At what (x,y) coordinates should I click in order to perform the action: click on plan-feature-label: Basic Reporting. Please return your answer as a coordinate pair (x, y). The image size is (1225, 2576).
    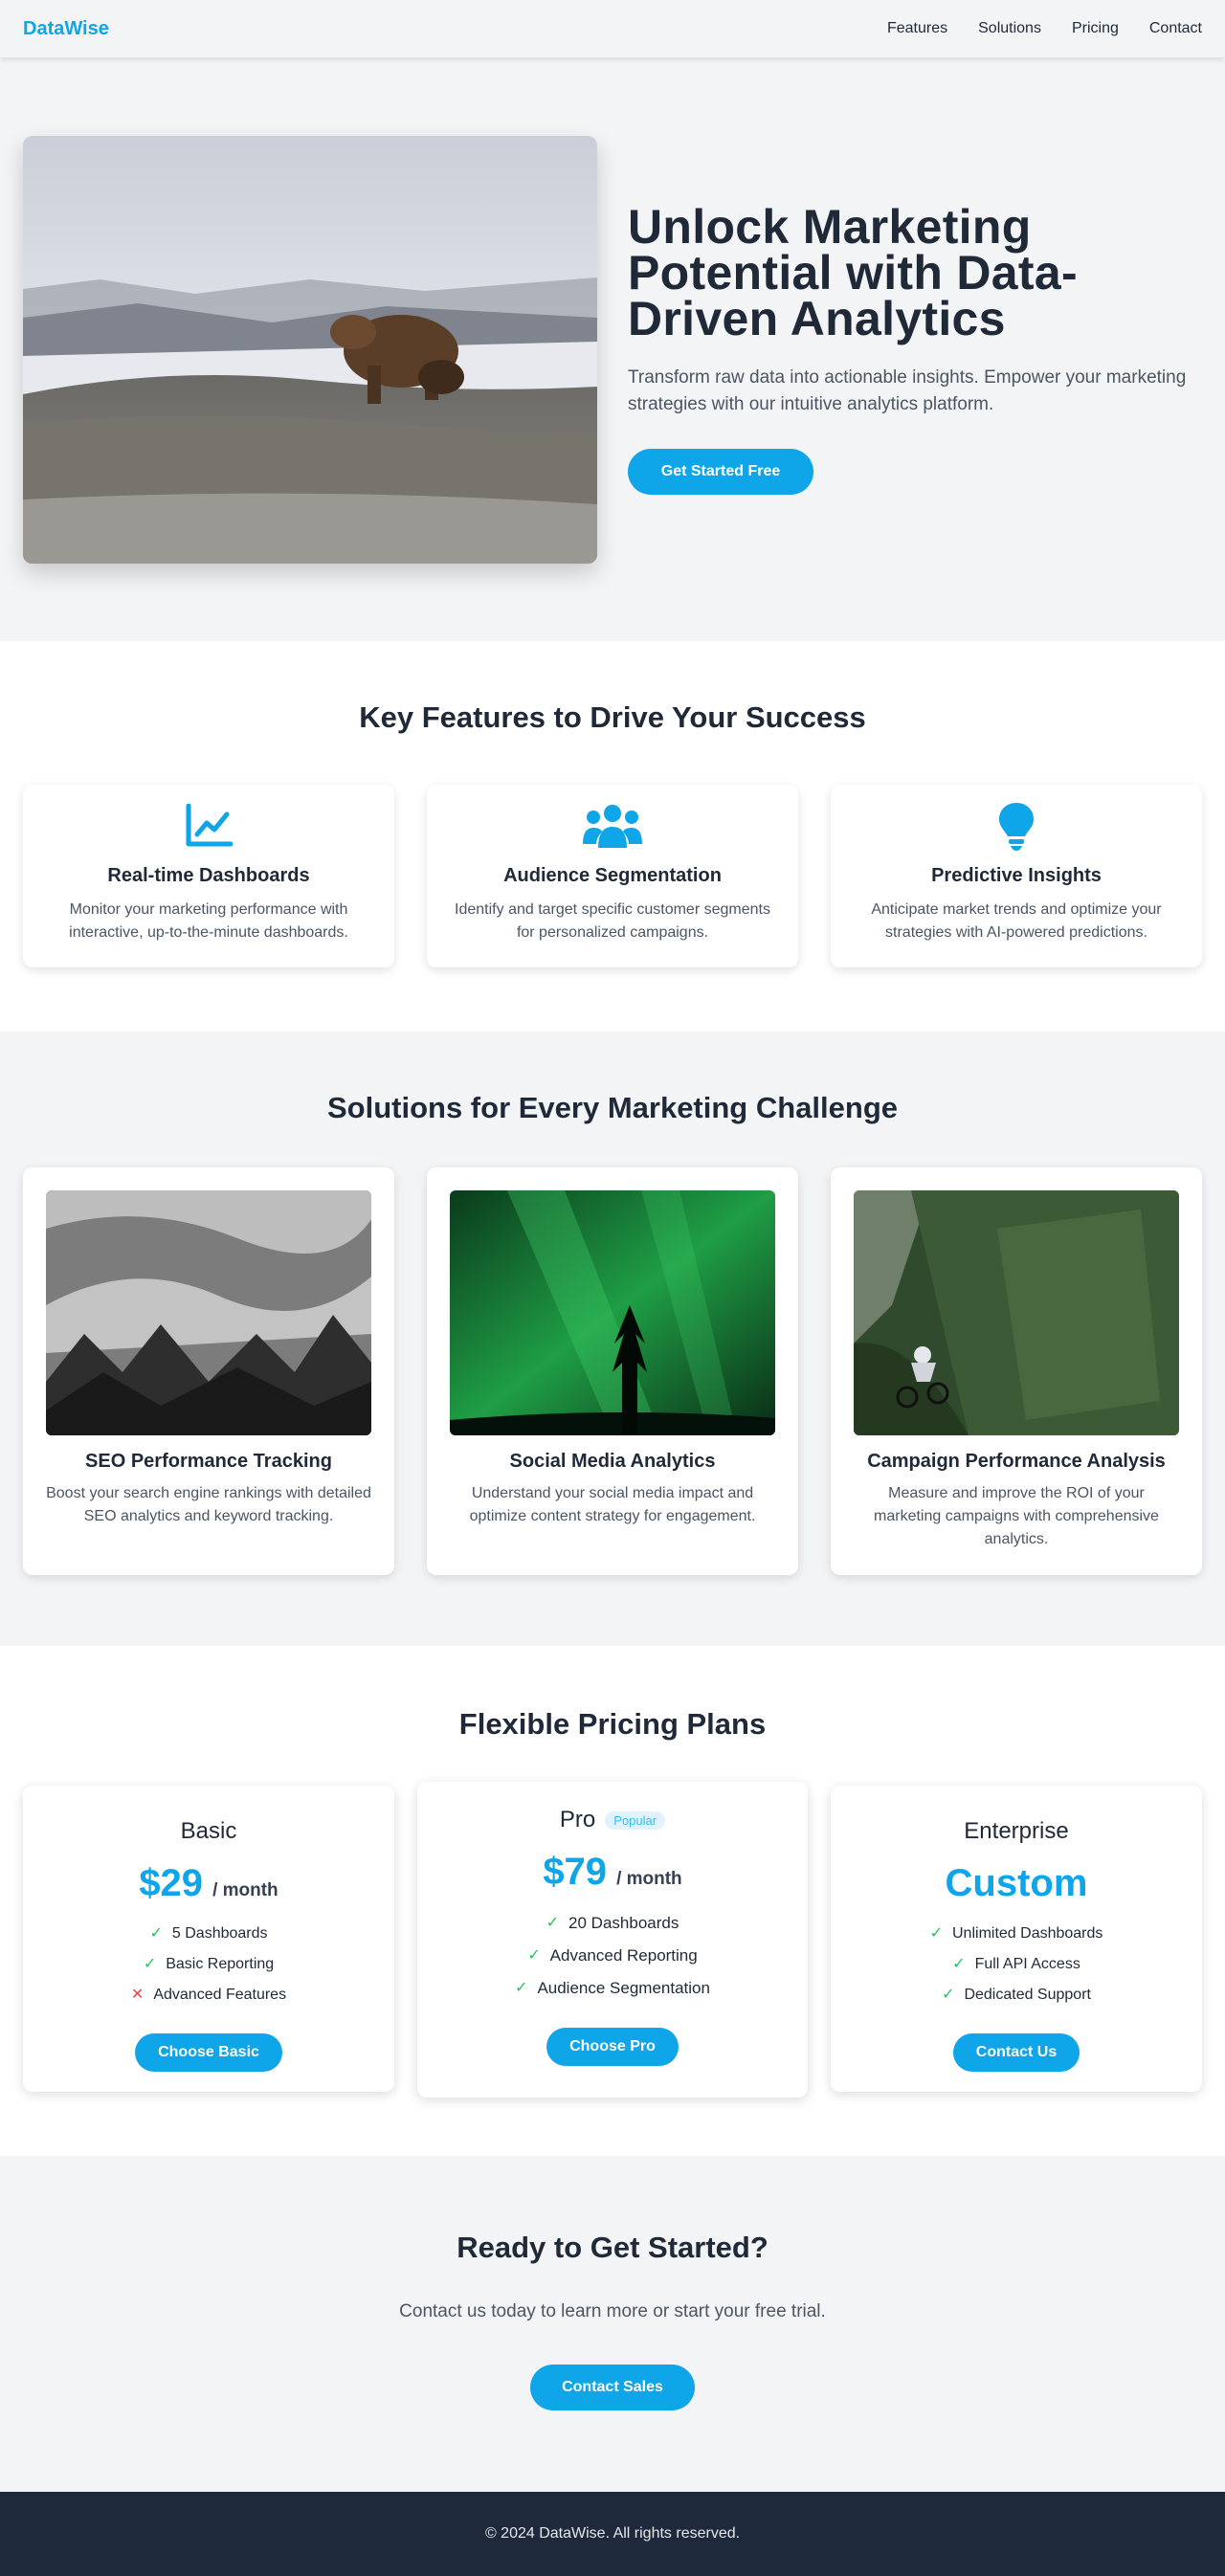
    Looking at the image, I should click on (221, 1964).